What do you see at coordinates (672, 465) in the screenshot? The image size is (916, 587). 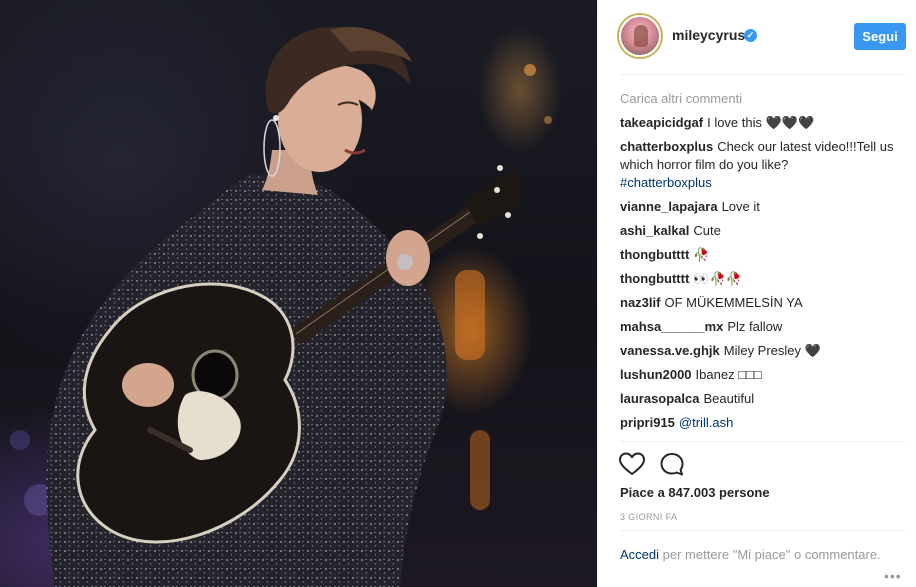 I see `comment-bubble-icon` at bounding box center [672, 465].